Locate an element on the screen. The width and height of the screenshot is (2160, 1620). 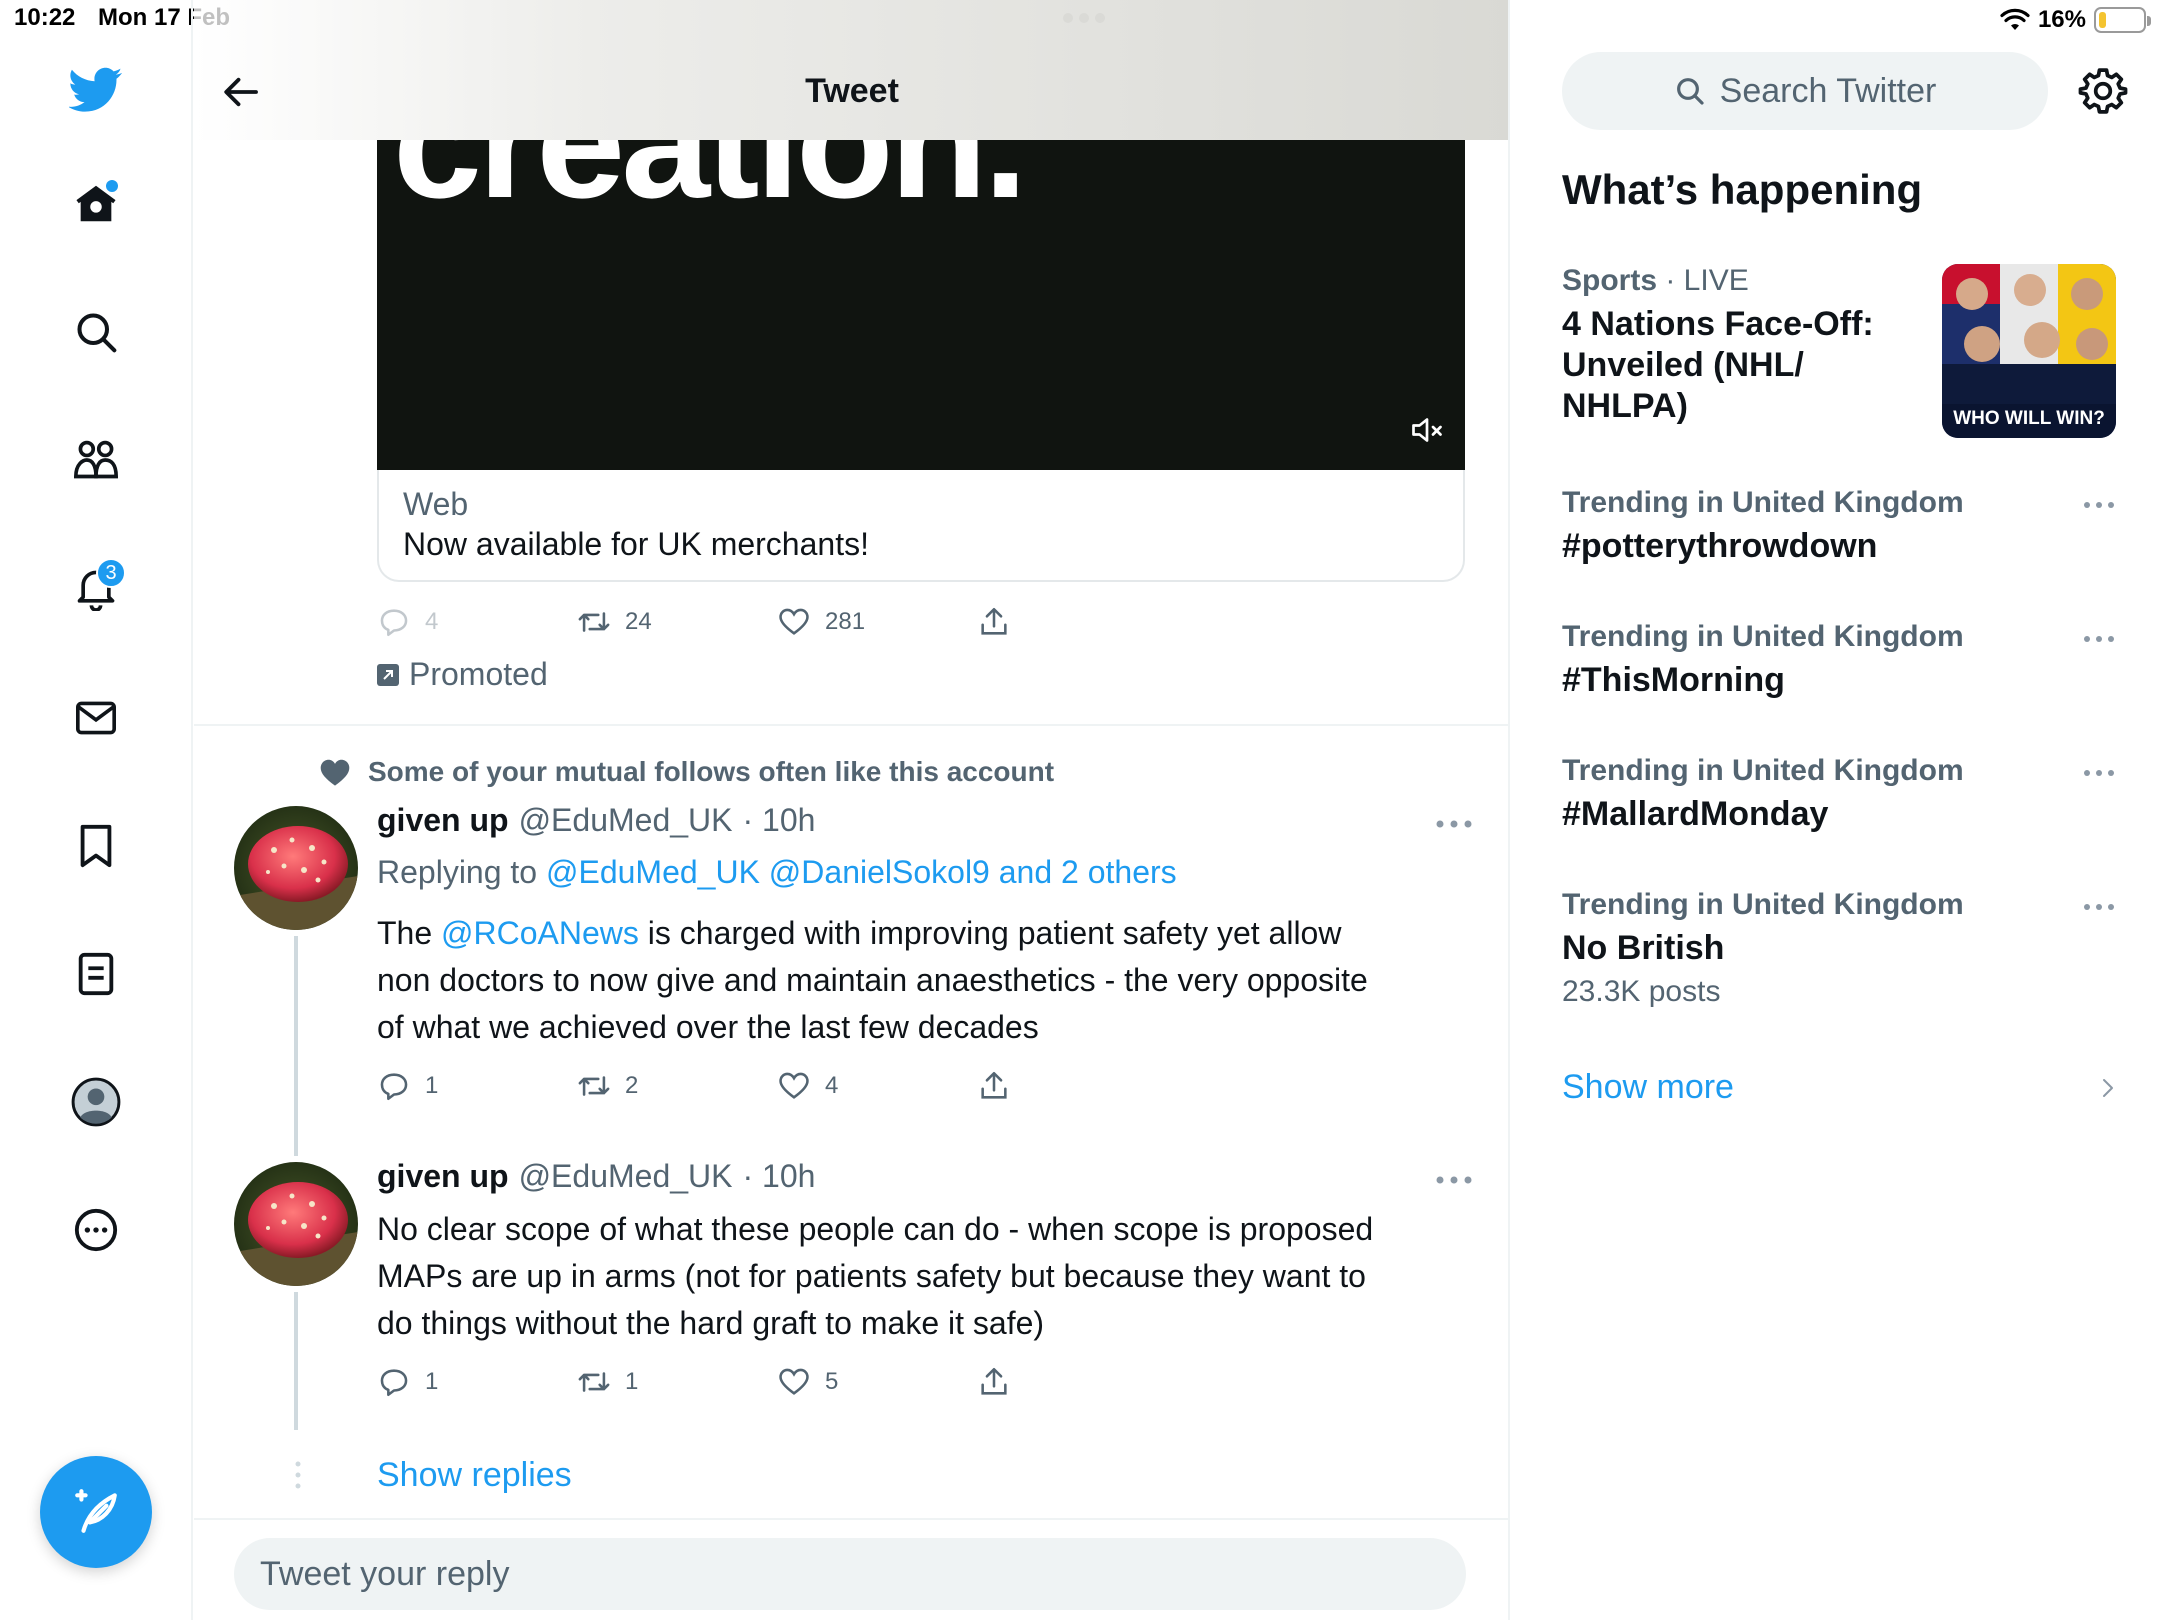
lists-nav-button is located at coordinates (96, 974).